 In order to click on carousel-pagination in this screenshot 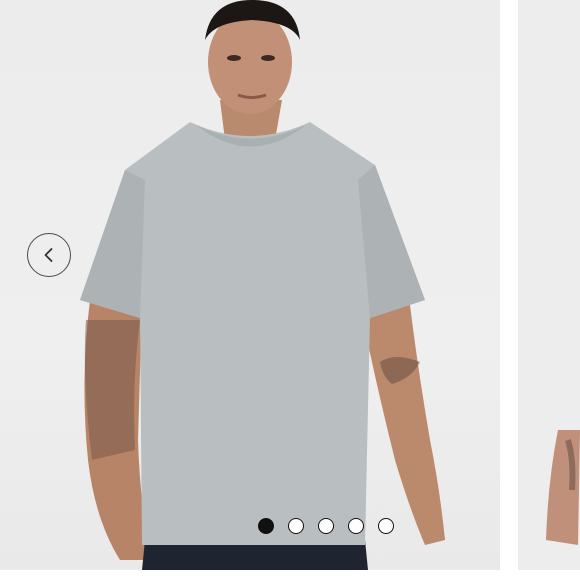, I will do `click(326, 526)`.